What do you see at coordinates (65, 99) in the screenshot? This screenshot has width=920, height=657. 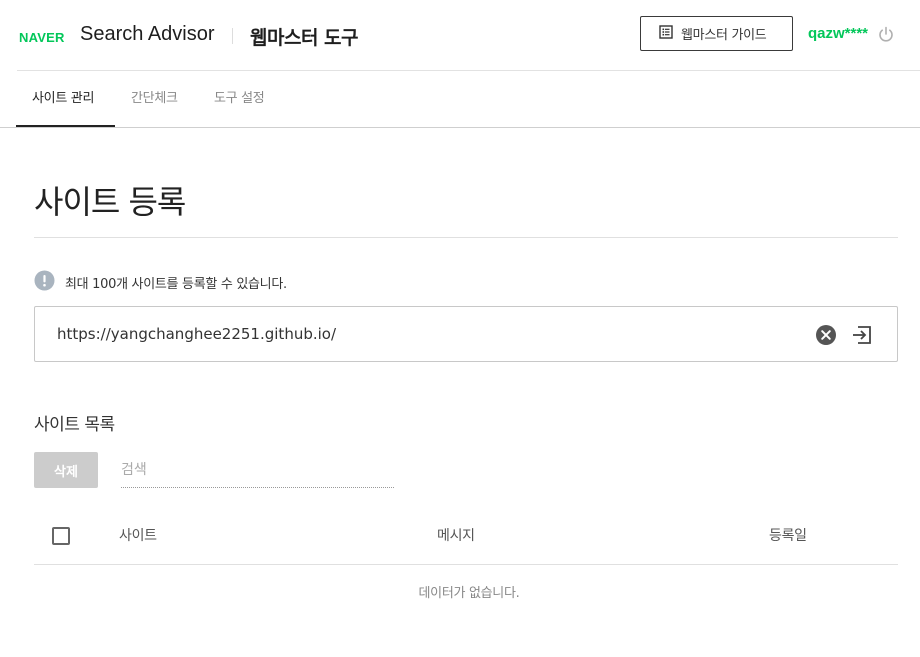 I see `tab-site-management: 사이트 관리` at bounding box center [65, 99].